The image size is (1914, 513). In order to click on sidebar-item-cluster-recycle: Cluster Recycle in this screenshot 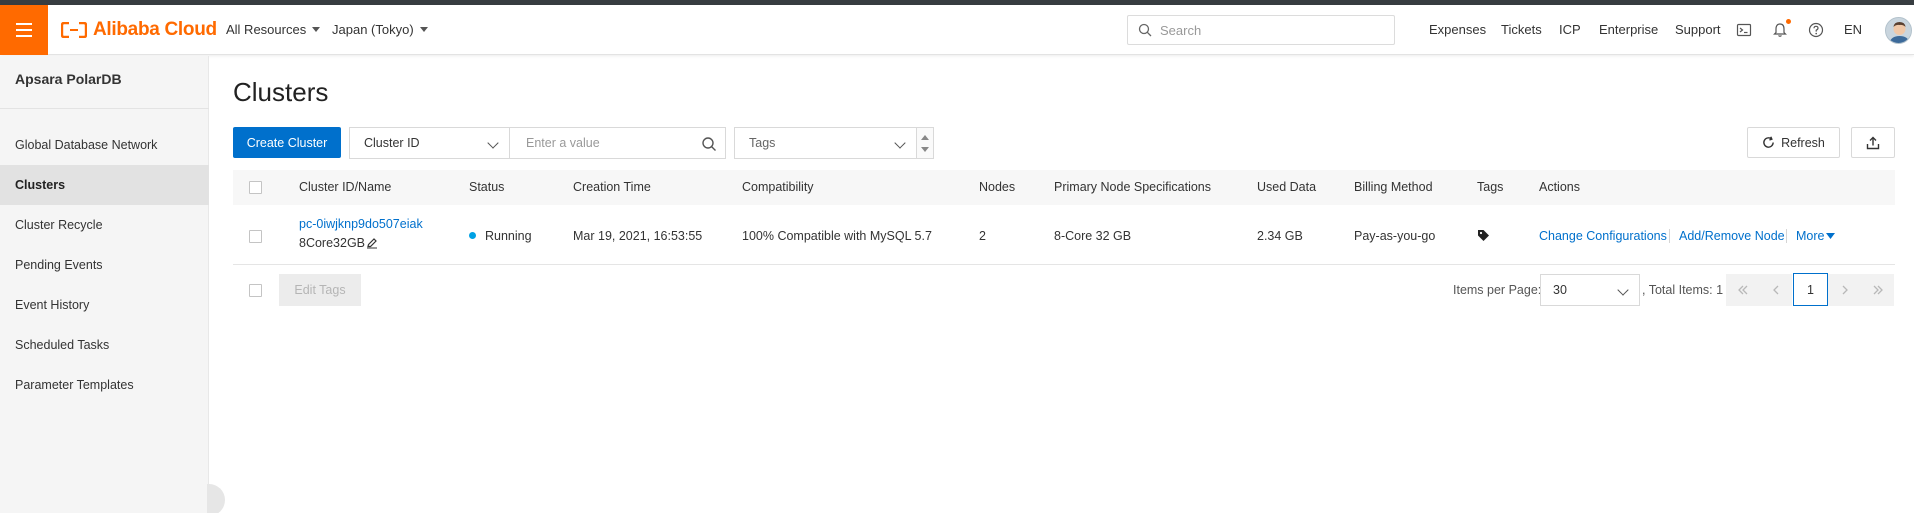, I will do `click(104, 225)`.